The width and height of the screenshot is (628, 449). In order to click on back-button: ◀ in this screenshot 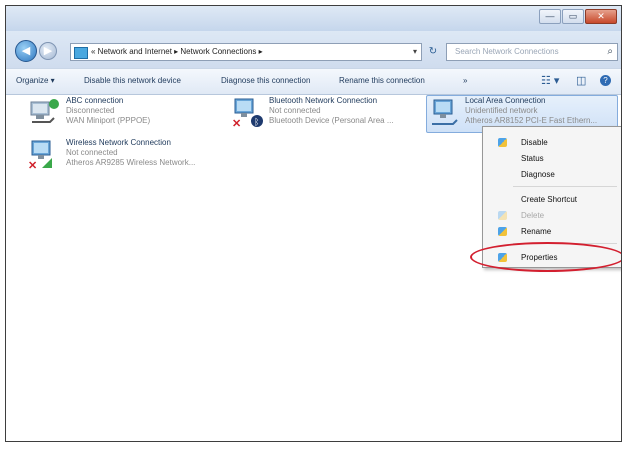, I will do `click(26, 51)`.